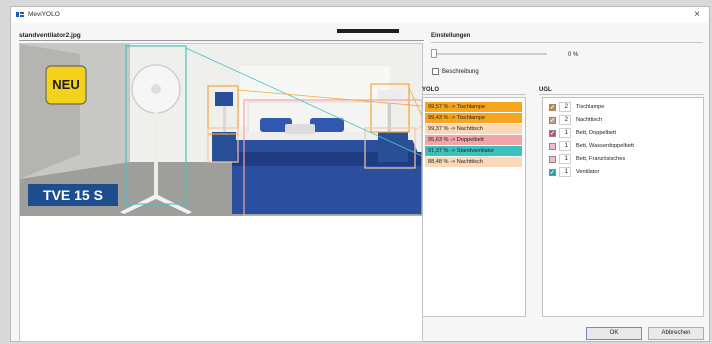 The image size is (712, 344). Describe the element at coordinates (614, 333) in the screenshot. I see `ok-button: OK` at that location.